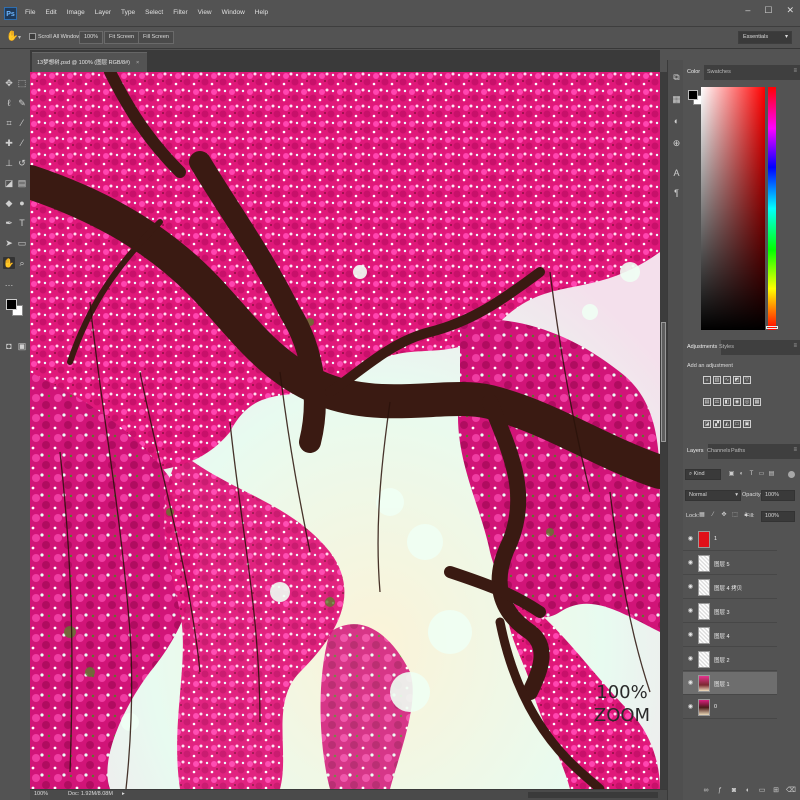  Describe the element at coordinates (103, 12) in the screenshot. I see `menu-layer: Layer` at that location.